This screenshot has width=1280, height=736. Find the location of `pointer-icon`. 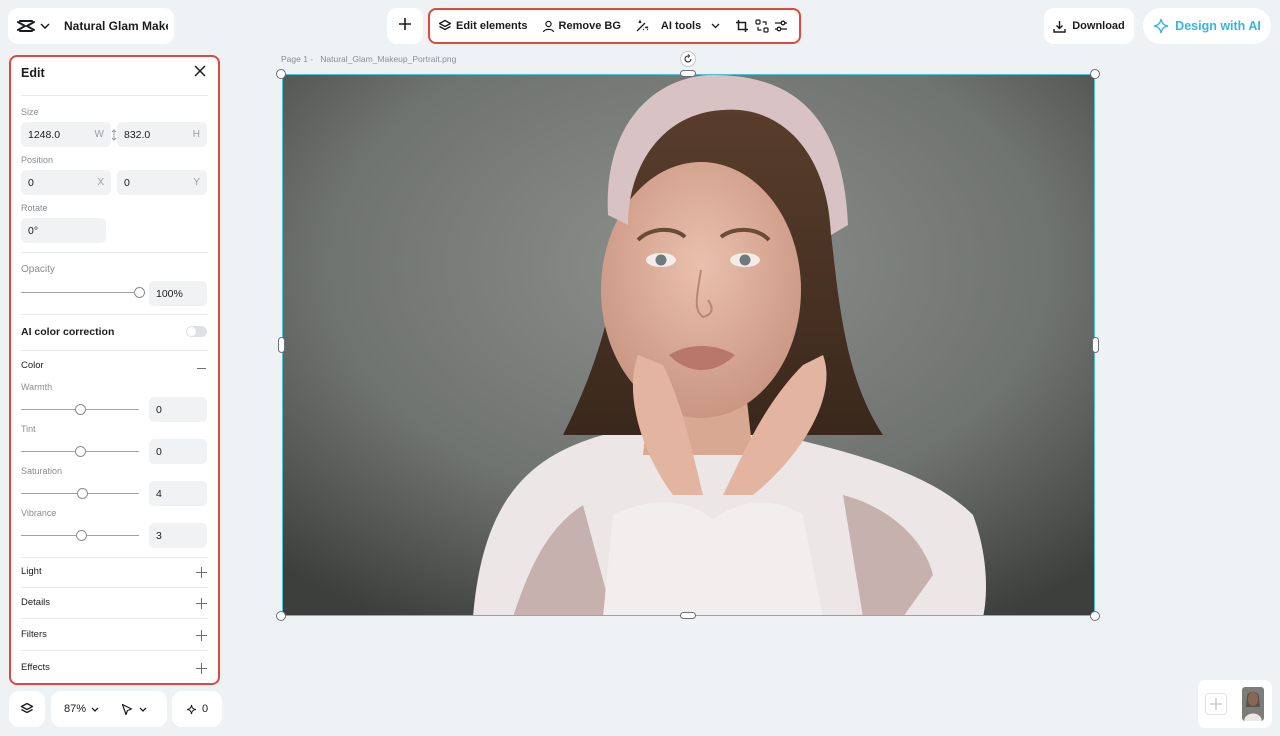

pointer-icon is located at coordinates (127, 709).